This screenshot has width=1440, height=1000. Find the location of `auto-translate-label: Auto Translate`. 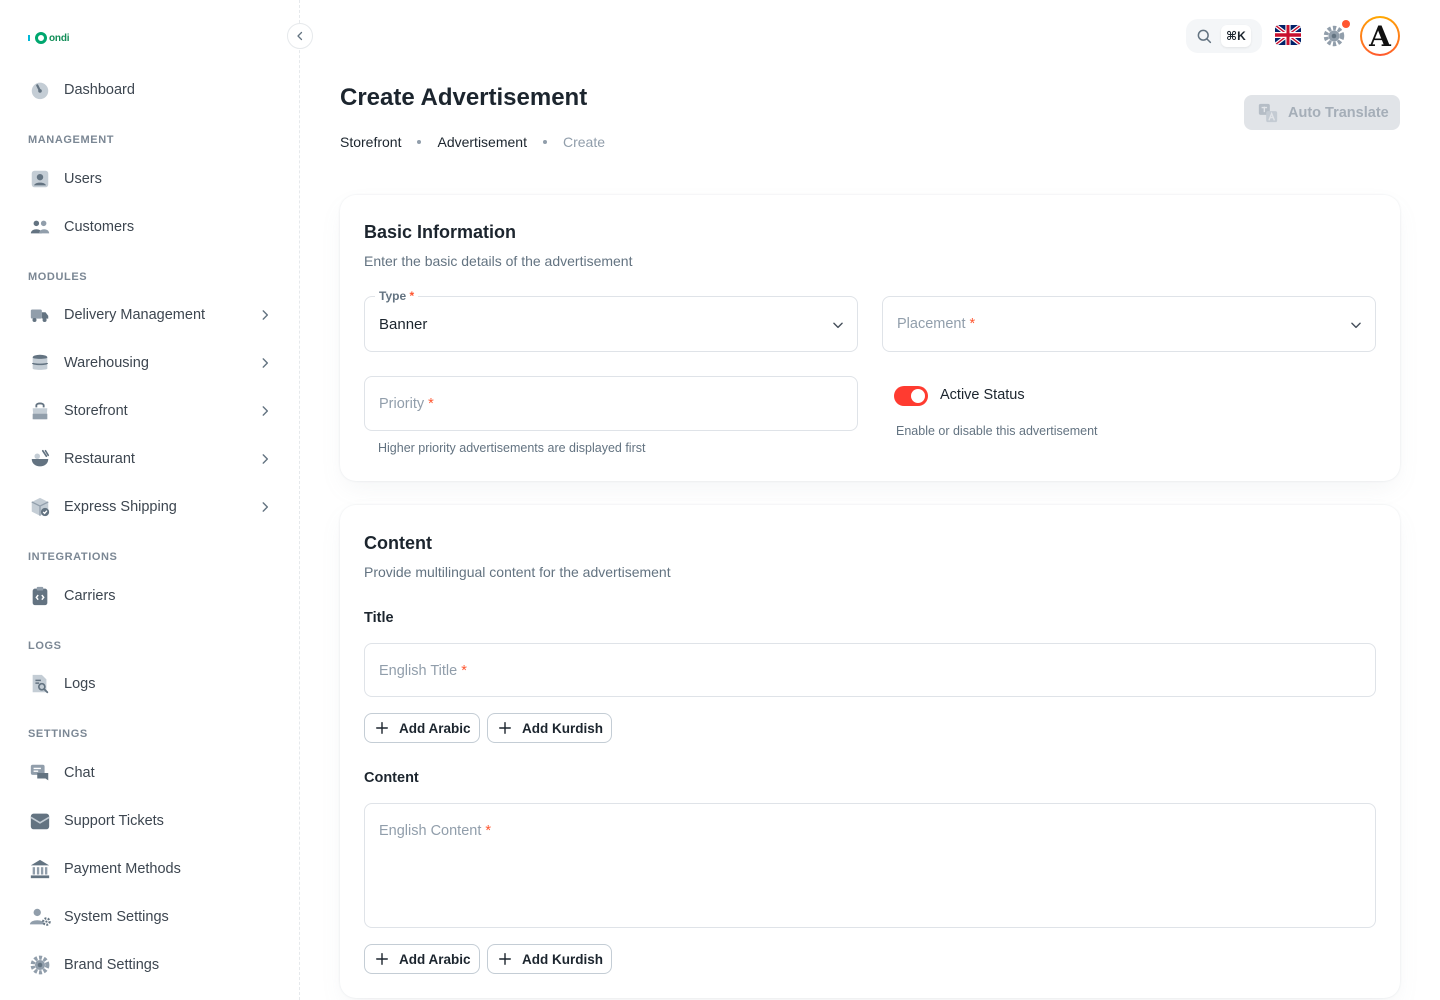

auto-translate-label: Auto Translate is located at coordinates (1338, 112).